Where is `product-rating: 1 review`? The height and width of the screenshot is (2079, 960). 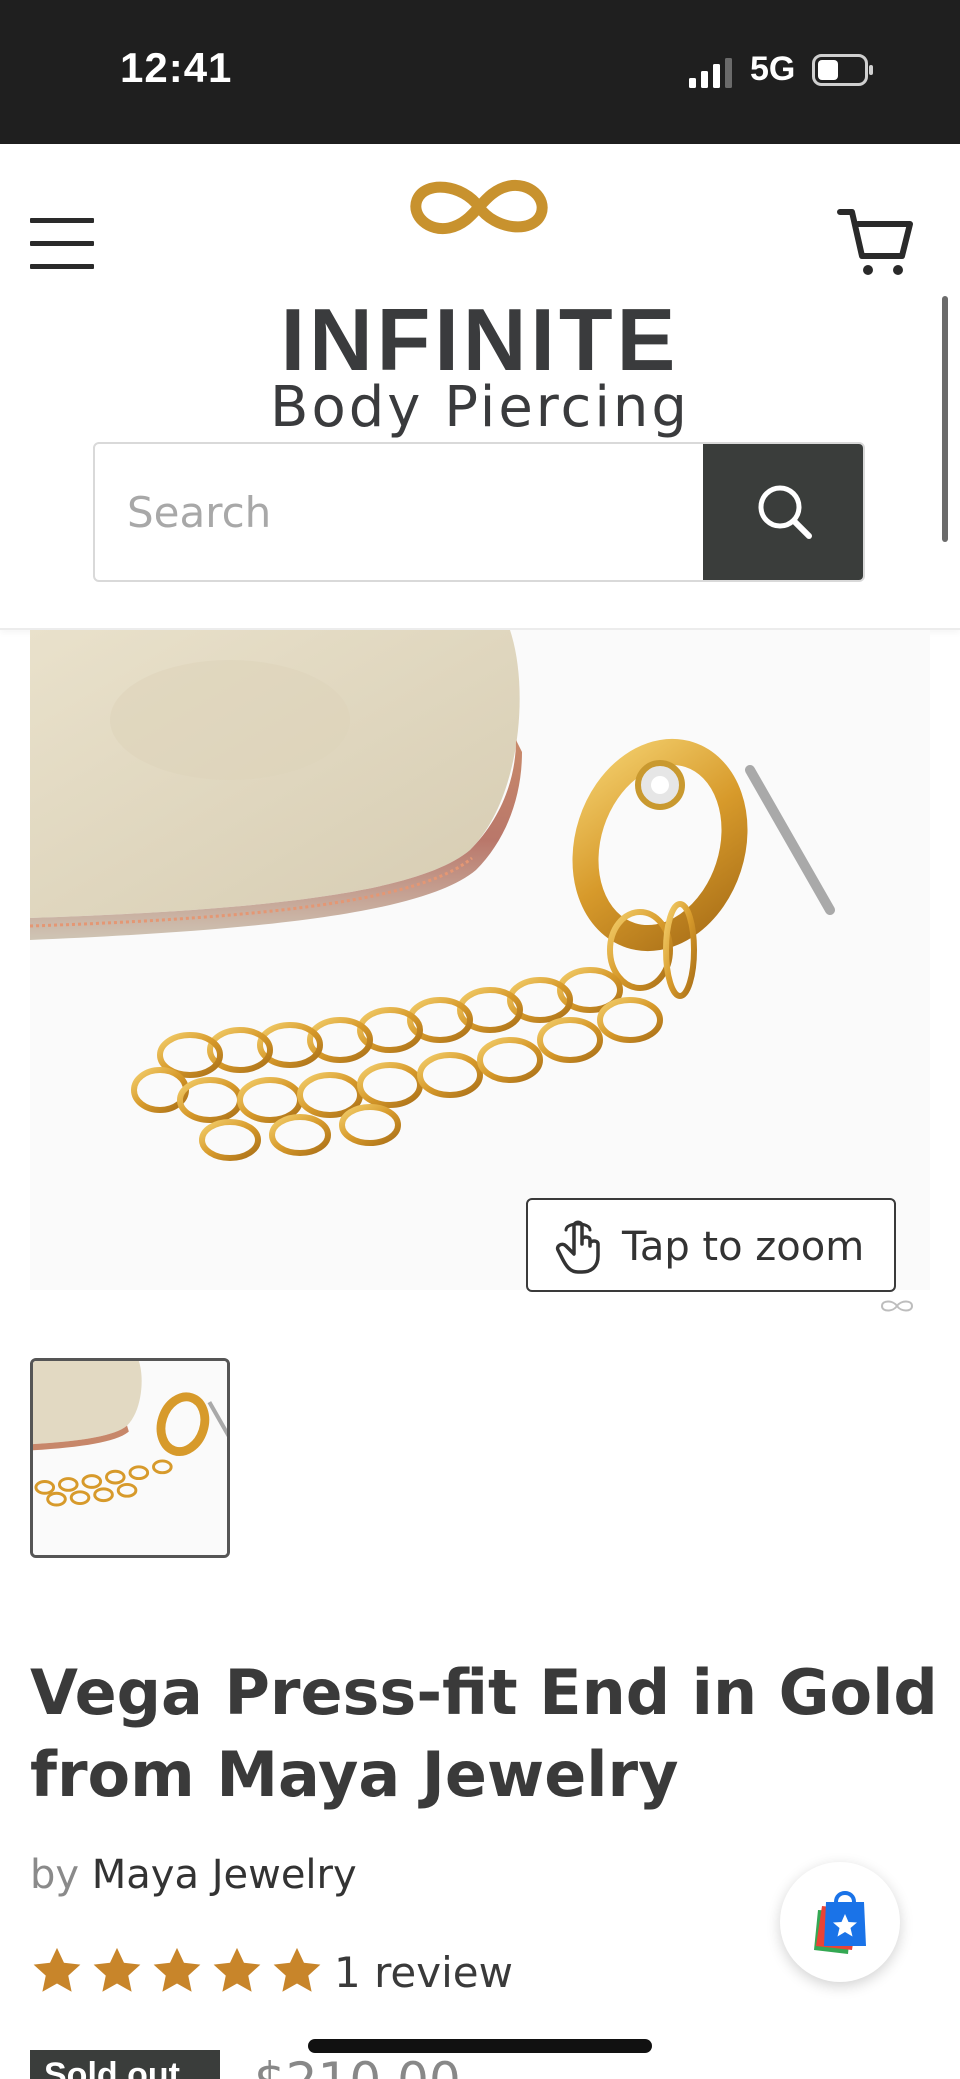
product-rating: 1 review is located at coordinates (271, 1972).